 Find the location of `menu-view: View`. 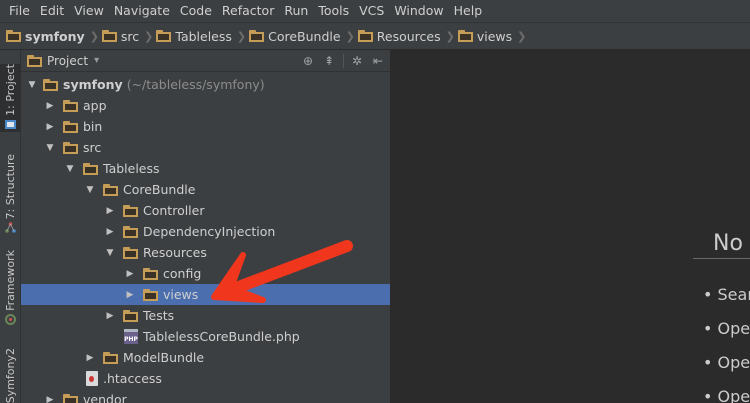

menu-view: View is located at coordinates (89, 11).